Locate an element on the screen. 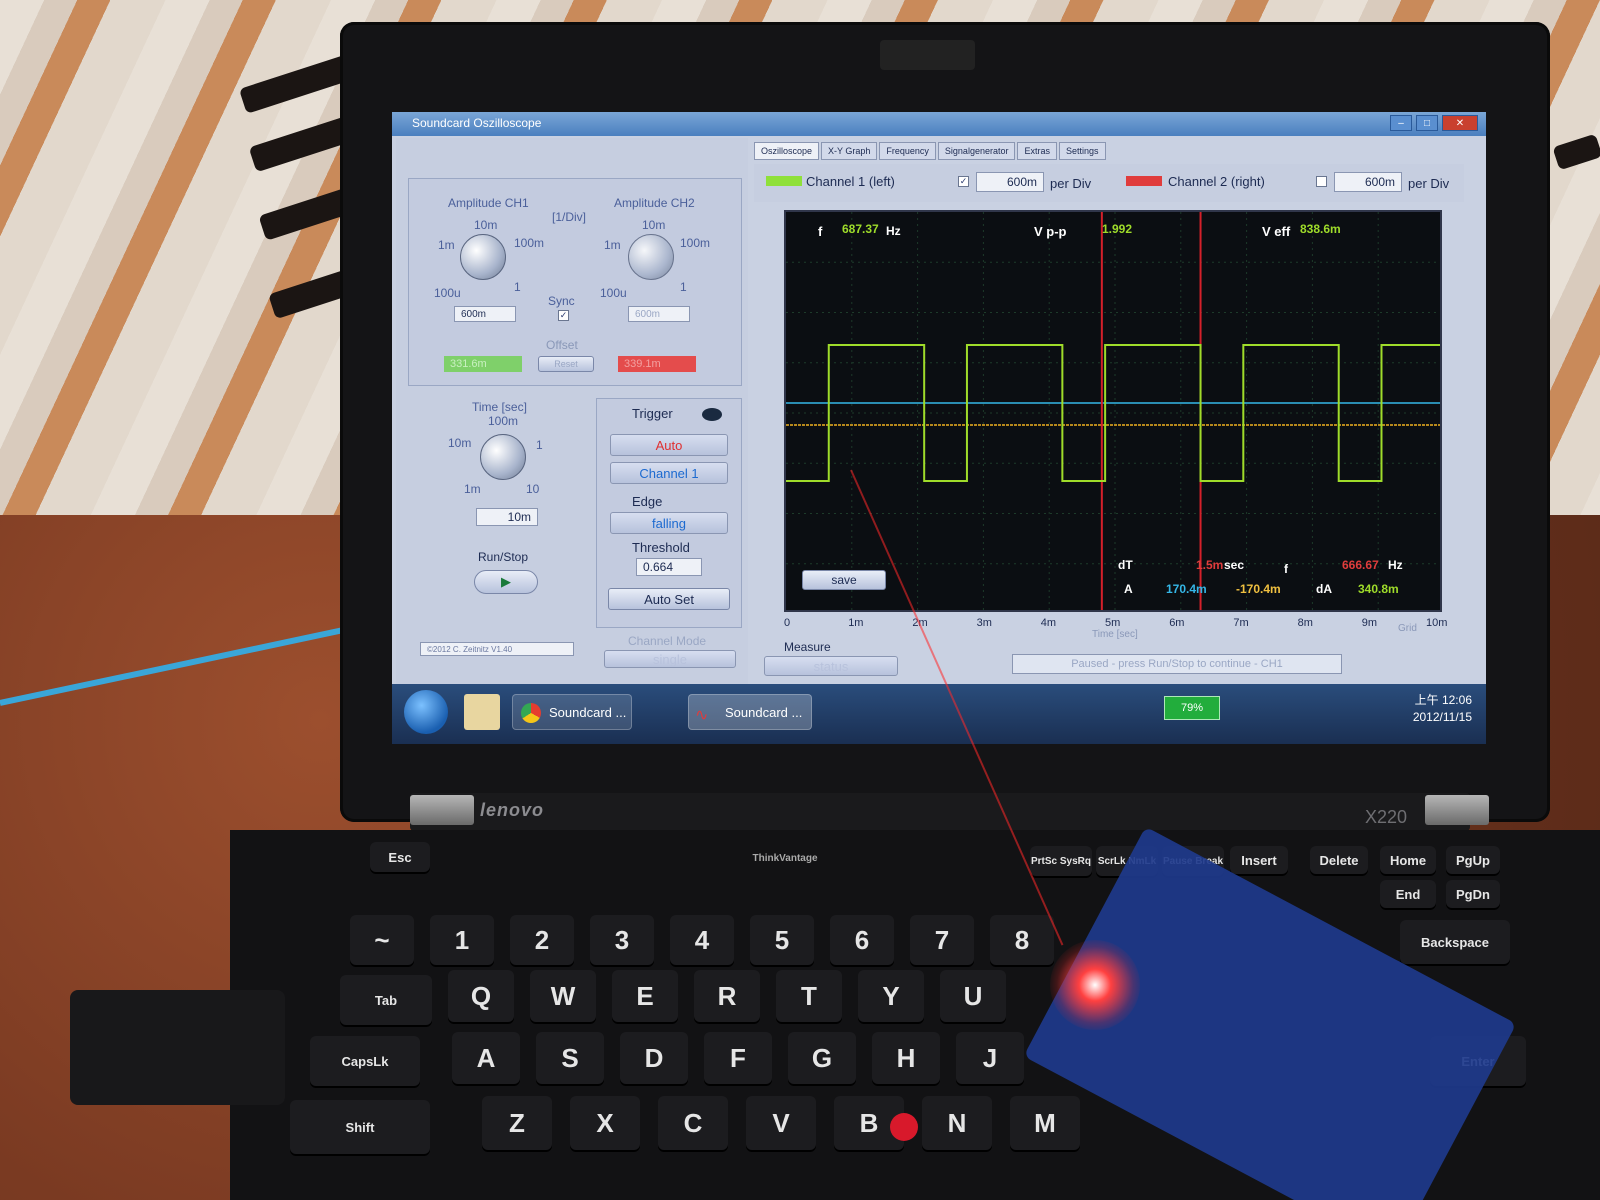 Image resolution: width=1600 pixels, height=1200 pixels. battery-indicator: 79% is located at coordinates (1192, 708).